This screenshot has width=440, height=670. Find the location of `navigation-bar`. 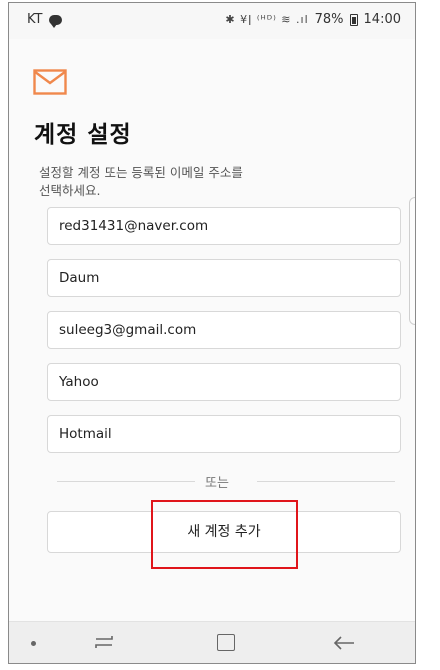

navigation-bar is located at coordinates (212, 642).